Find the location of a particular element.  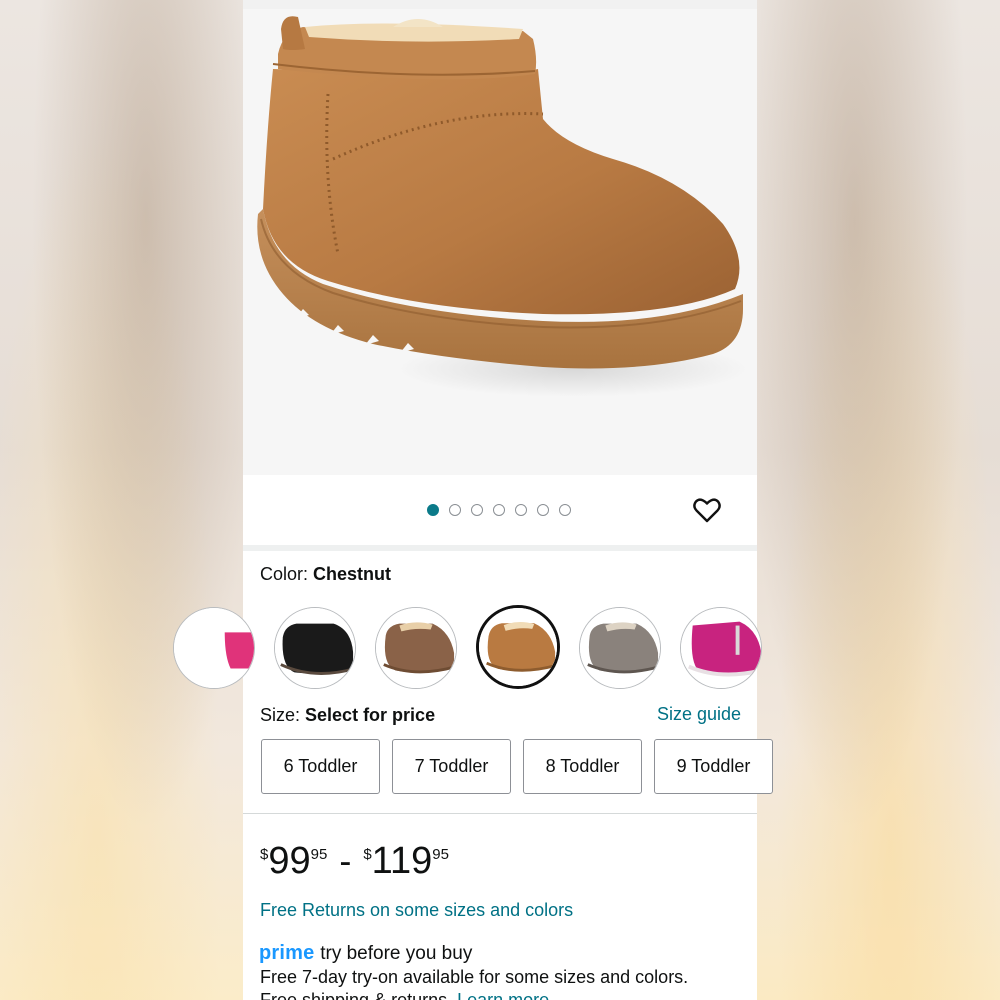

size-option-8-toddler: 8 Toddler is located at coordinates (582, 766).